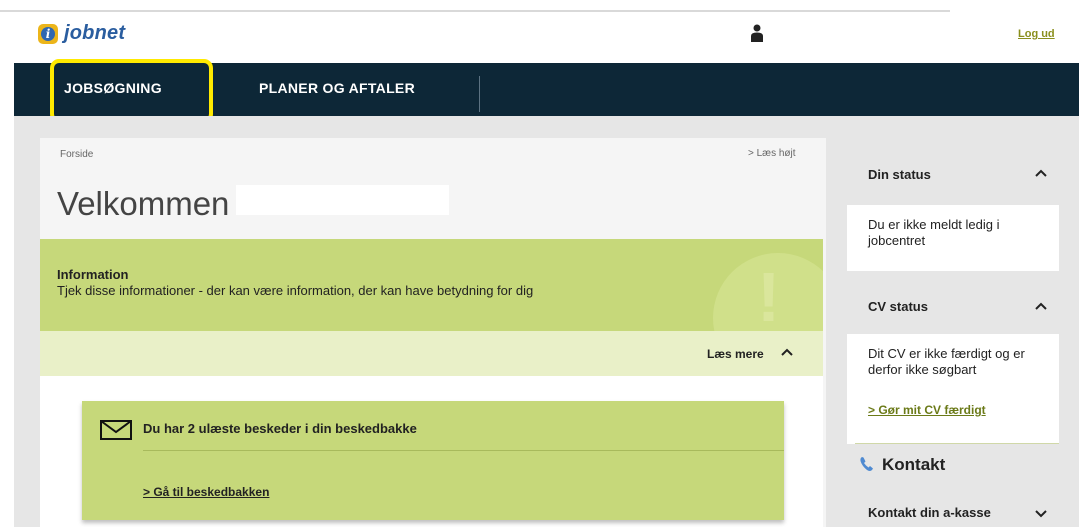  I want to click on top-divider, so click(475, 11).